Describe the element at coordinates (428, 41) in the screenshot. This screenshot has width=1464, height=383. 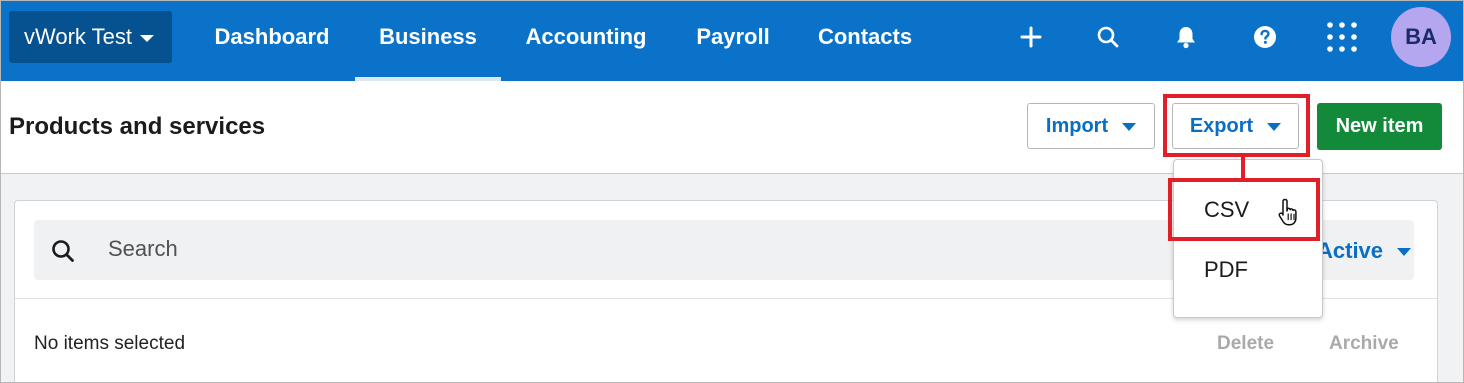
I see `nav-business: Business` at that location.